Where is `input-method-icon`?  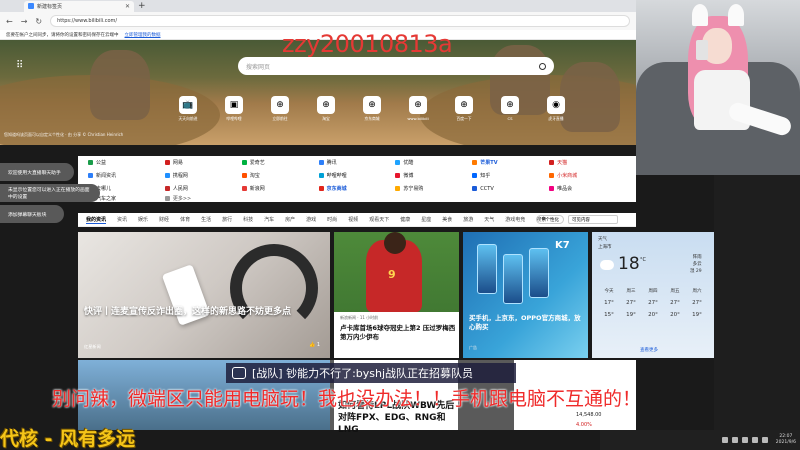
input-method-icon is located at coordinates (764, 440).